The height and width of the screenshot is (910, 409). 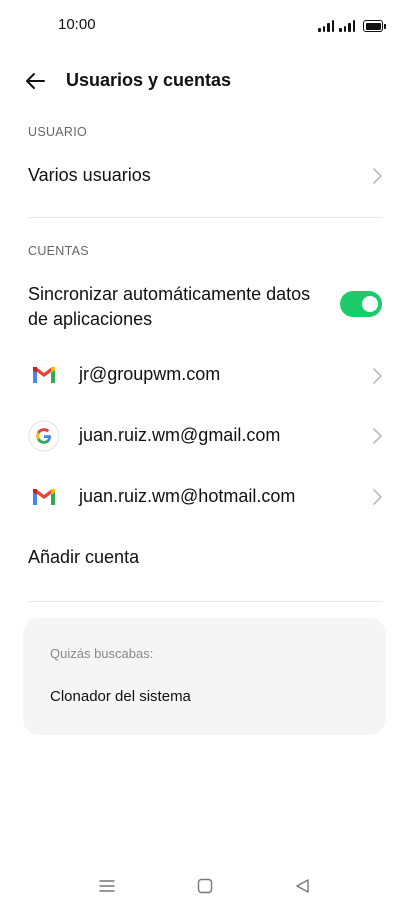 I want to click on section-label-accounts: CUENTAS, so click(x=58, y=251).